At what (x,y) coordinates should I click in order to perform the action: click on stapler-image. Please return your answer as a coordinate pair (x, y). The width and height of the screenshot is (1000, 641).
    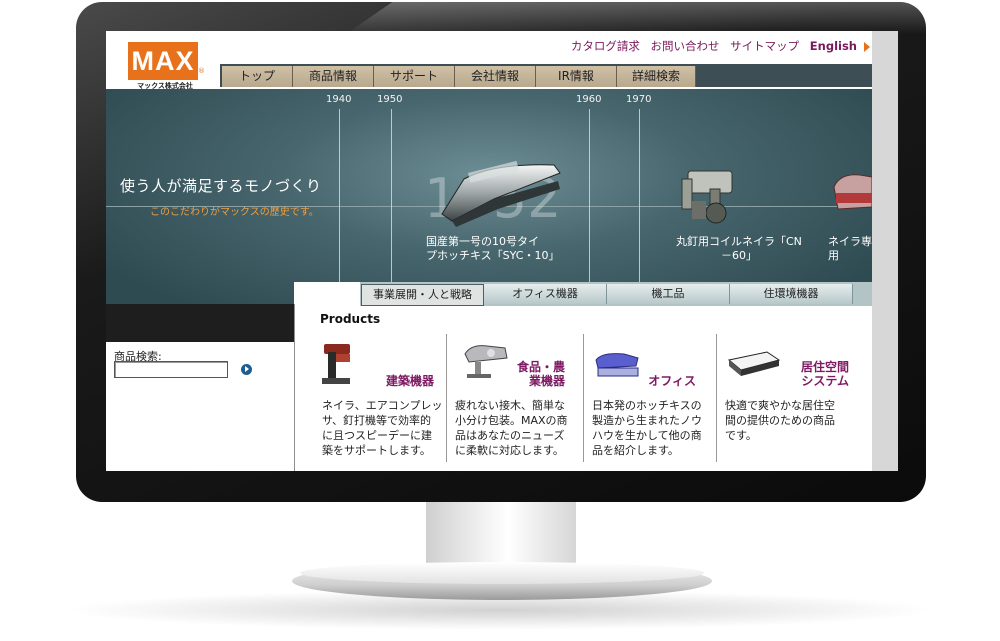
    Looking at the image, I should click on (499, 194).